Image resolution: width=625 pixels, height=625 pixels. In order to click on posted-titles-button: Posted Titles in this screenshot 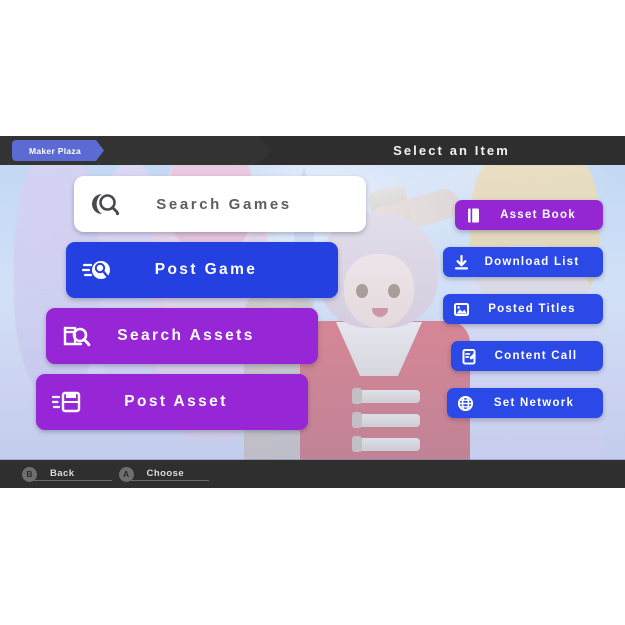, I will do `click(523, 309)`.